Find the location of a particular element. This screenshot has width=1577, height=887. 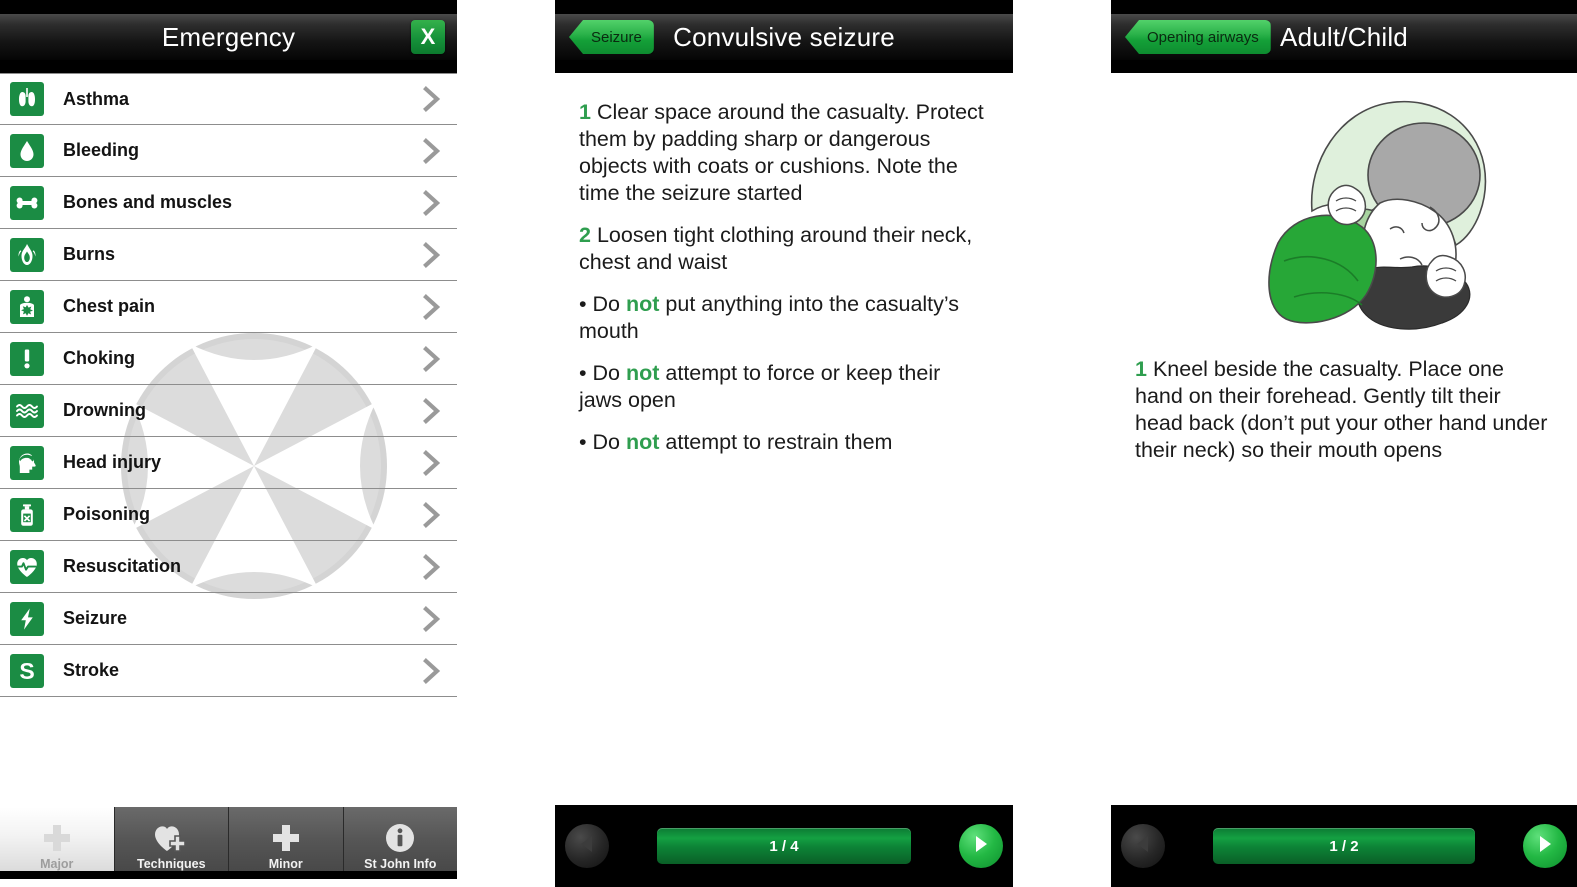

list-item: Head injury is located at coordinates (228, 463).